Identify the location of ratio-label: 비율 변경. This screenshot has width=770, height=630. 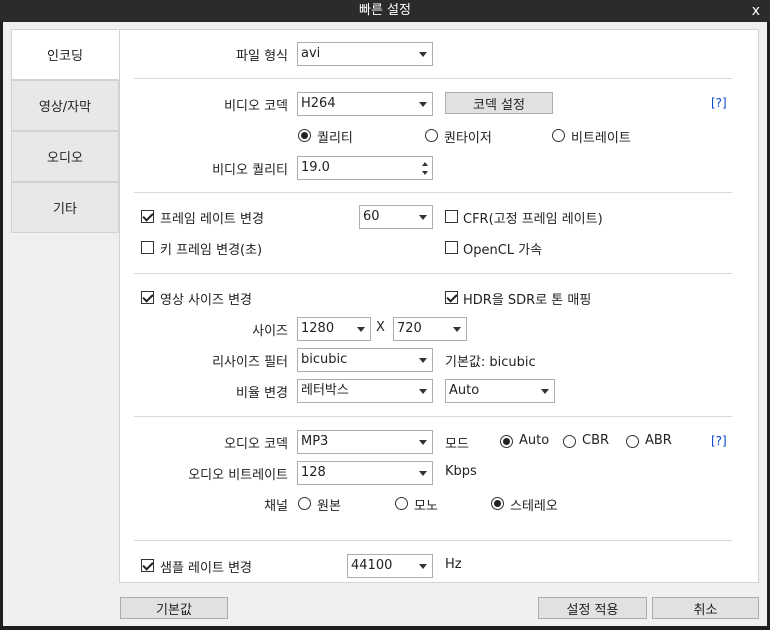
(262, 393).